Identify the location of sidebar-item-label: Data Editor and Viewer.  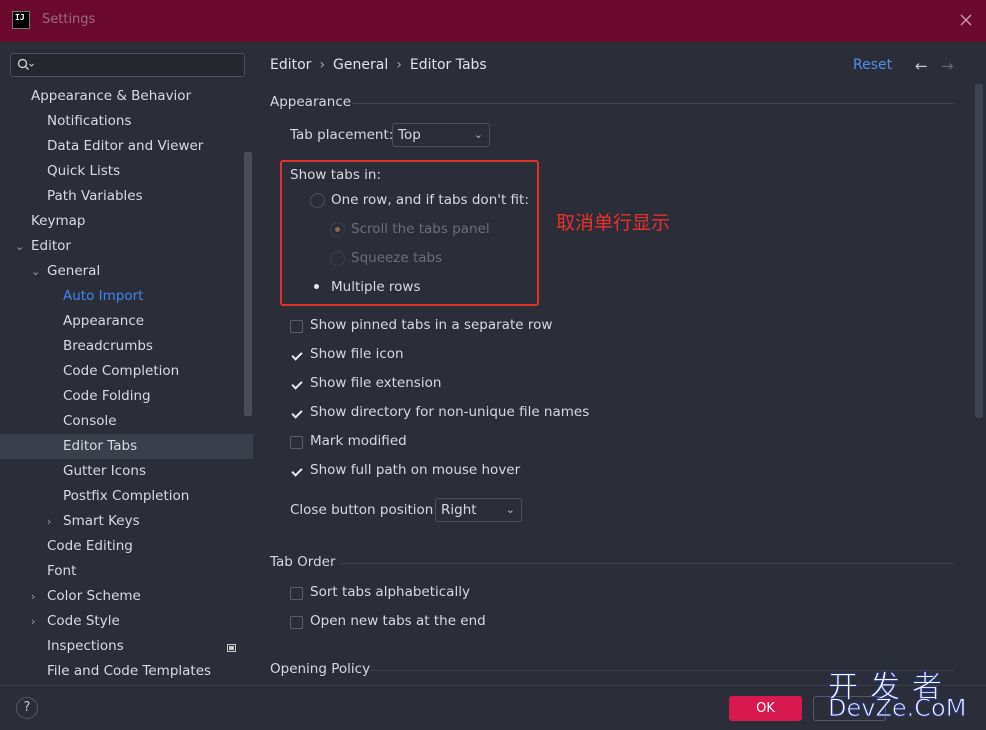
(125, 146).